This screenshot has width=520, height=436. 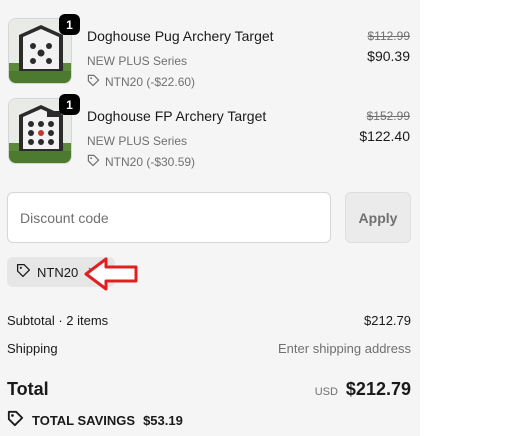 What do you see at coordinates (177, 116) in the screenshot?
I see `product-title: Doghouse FP Archery Target` at bounding box center [177, 116].